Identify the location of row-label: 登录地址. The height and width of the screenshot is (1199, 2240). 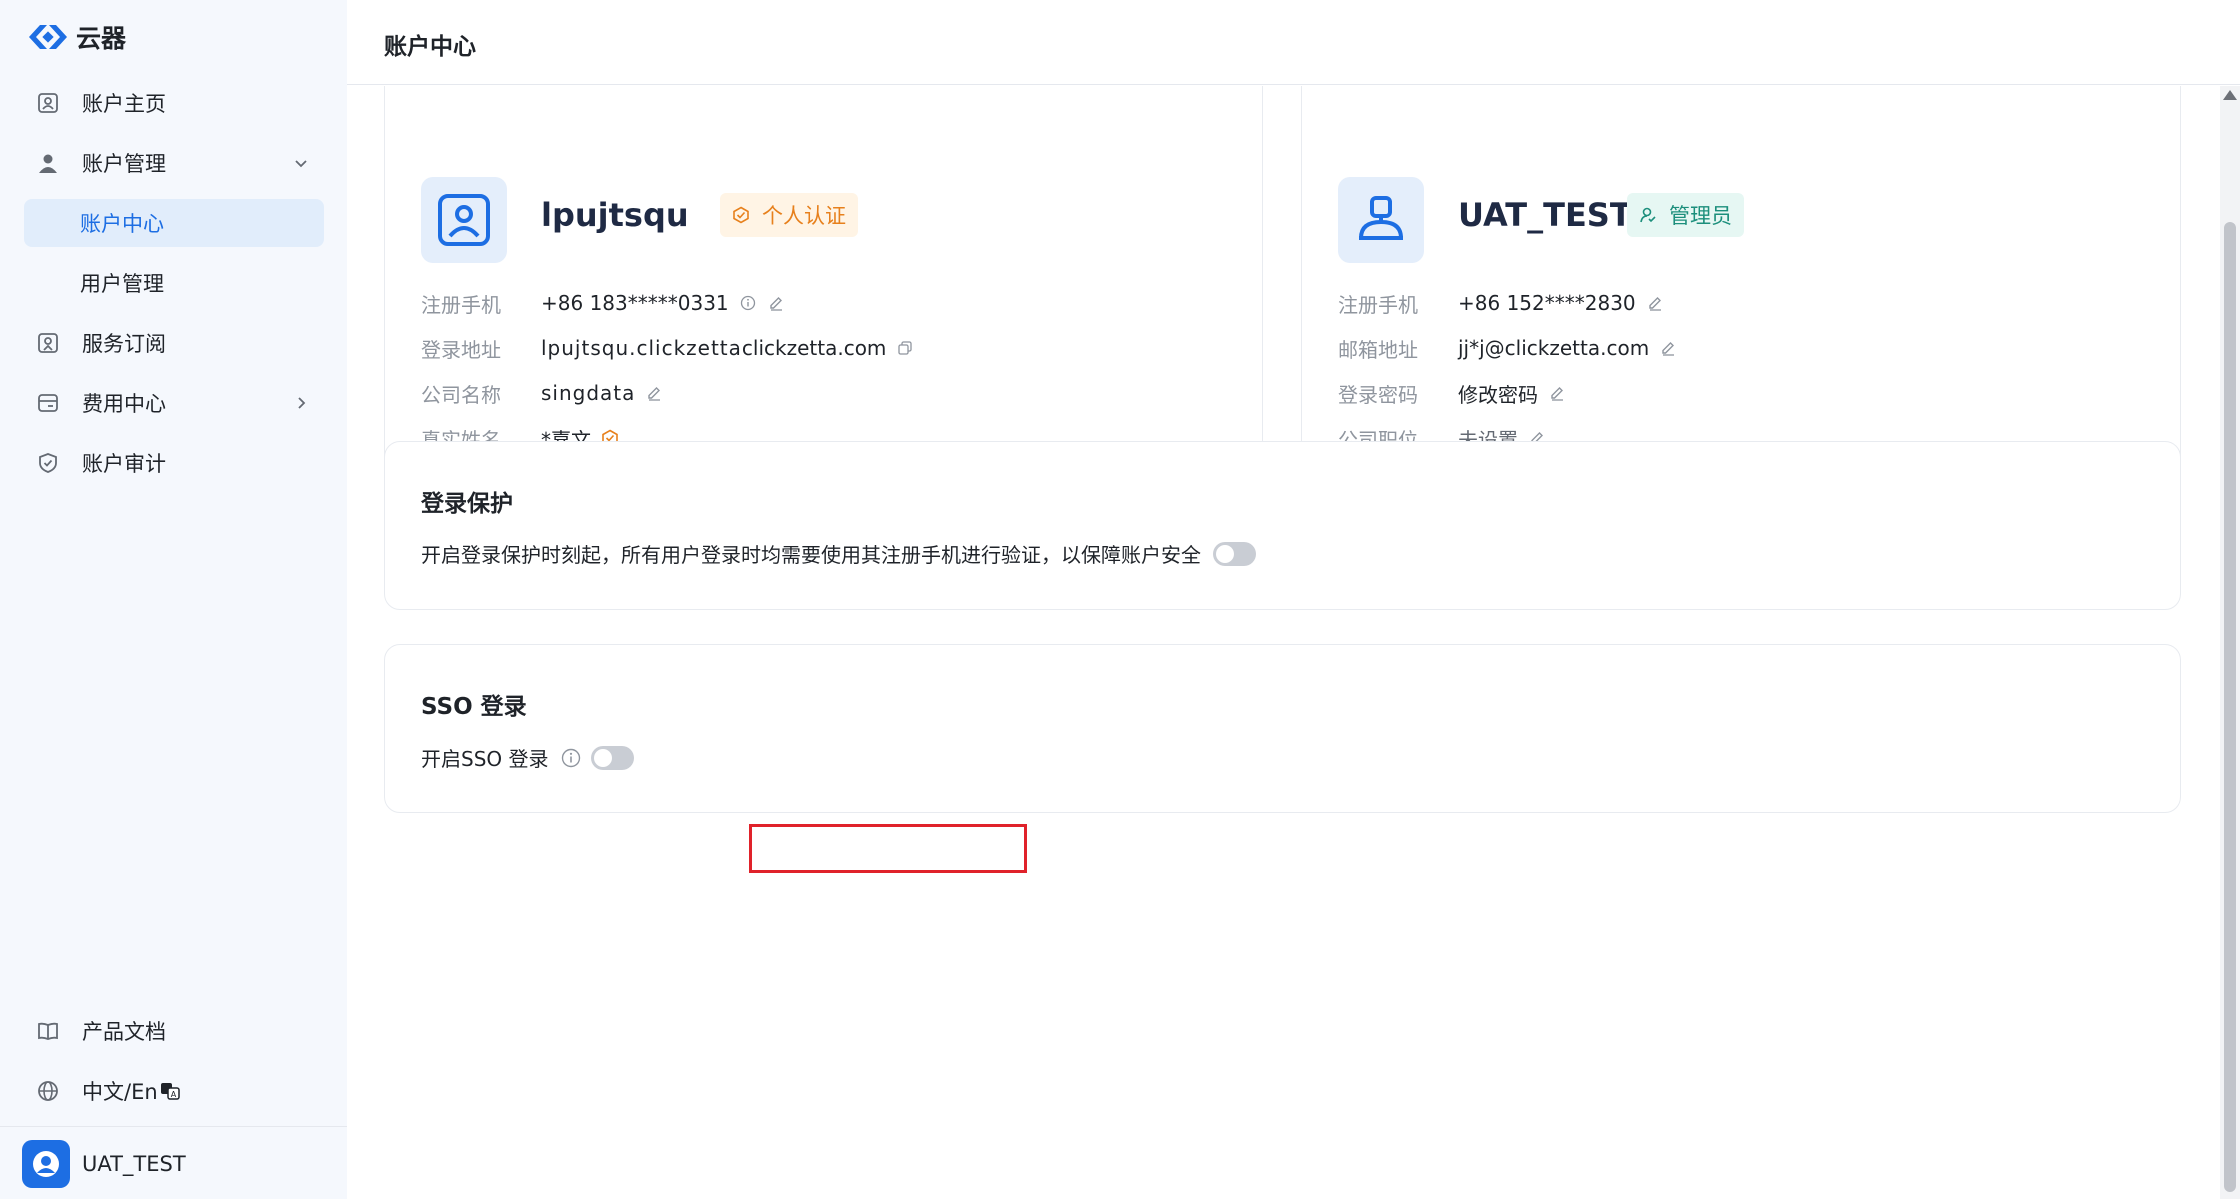
(461, 349).